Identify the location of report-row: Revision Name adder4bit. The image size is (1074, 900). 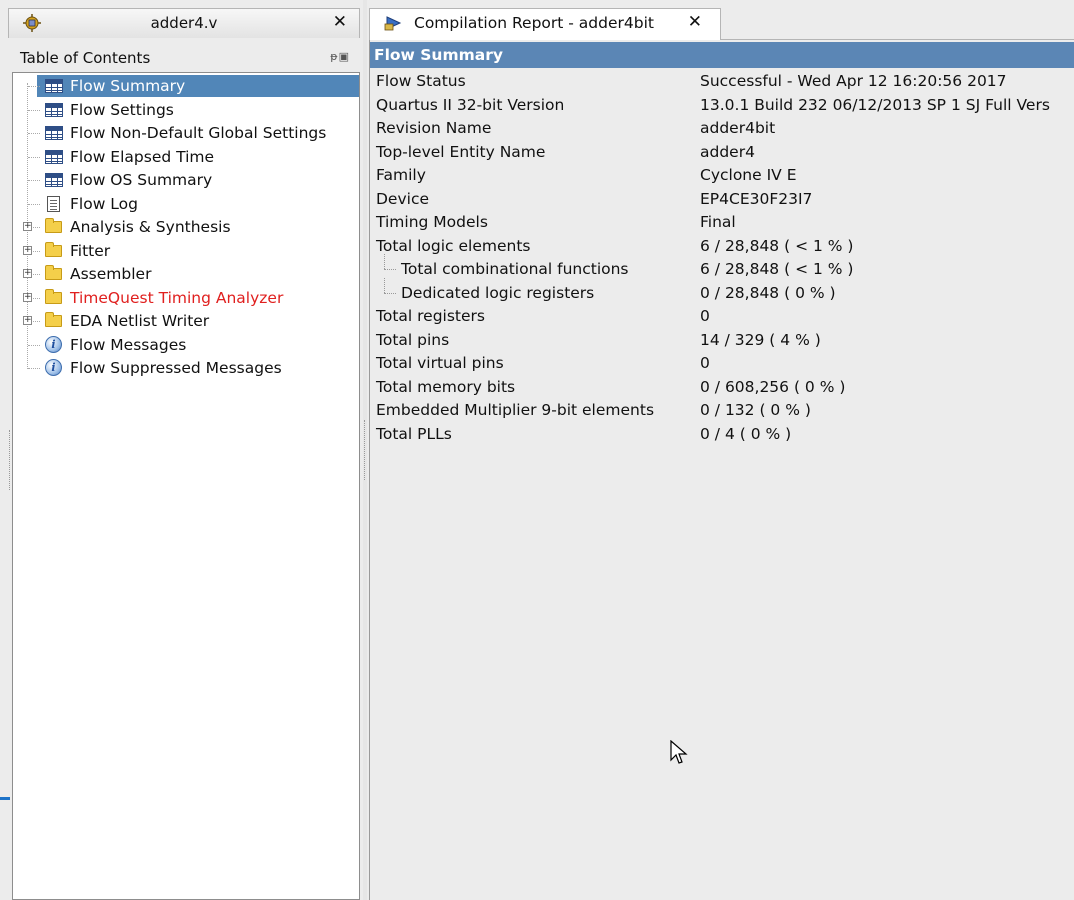
(722, 128).